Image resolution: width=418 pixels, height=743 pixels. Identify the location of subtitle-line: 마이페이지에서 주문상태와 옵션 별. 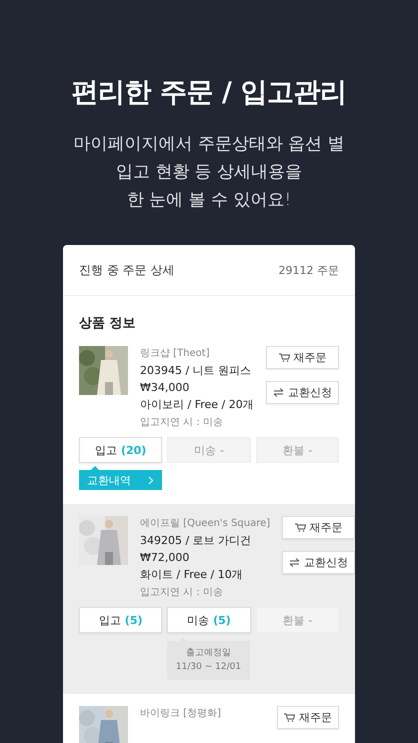
(209, 144).